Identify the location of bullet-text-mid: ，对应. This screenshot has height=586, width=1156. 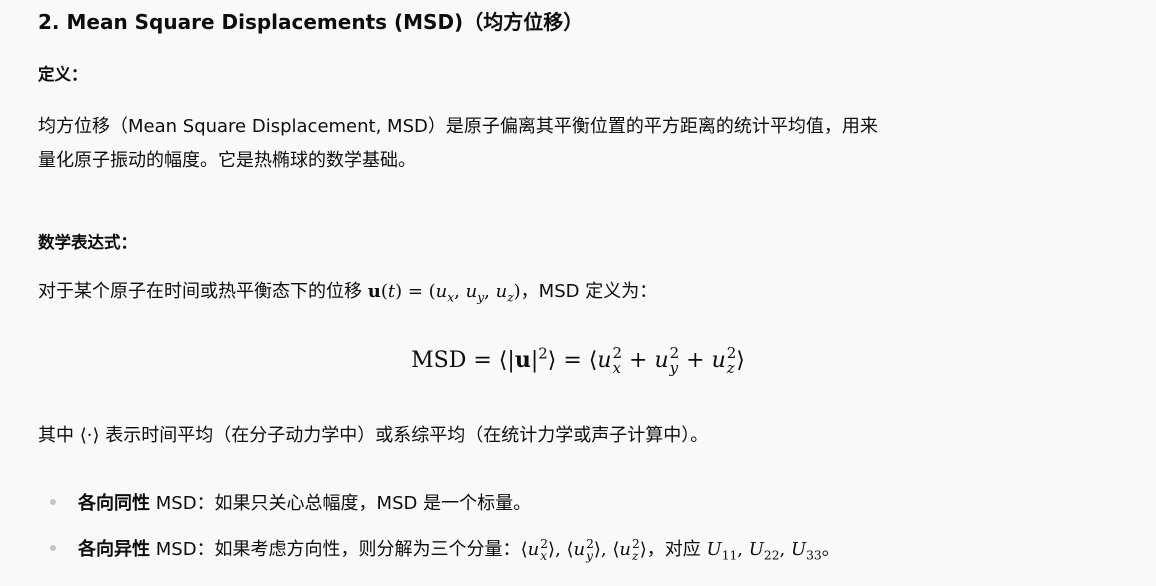
(673, 549).